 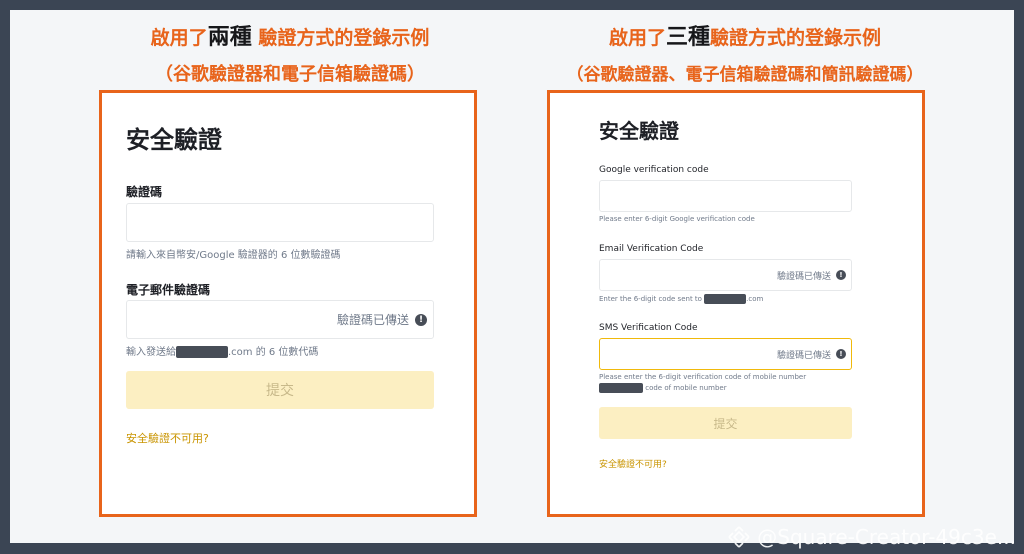 I want to click on sms-code-input: 驗證碼已傳送 !, so click(x=725, y=354).